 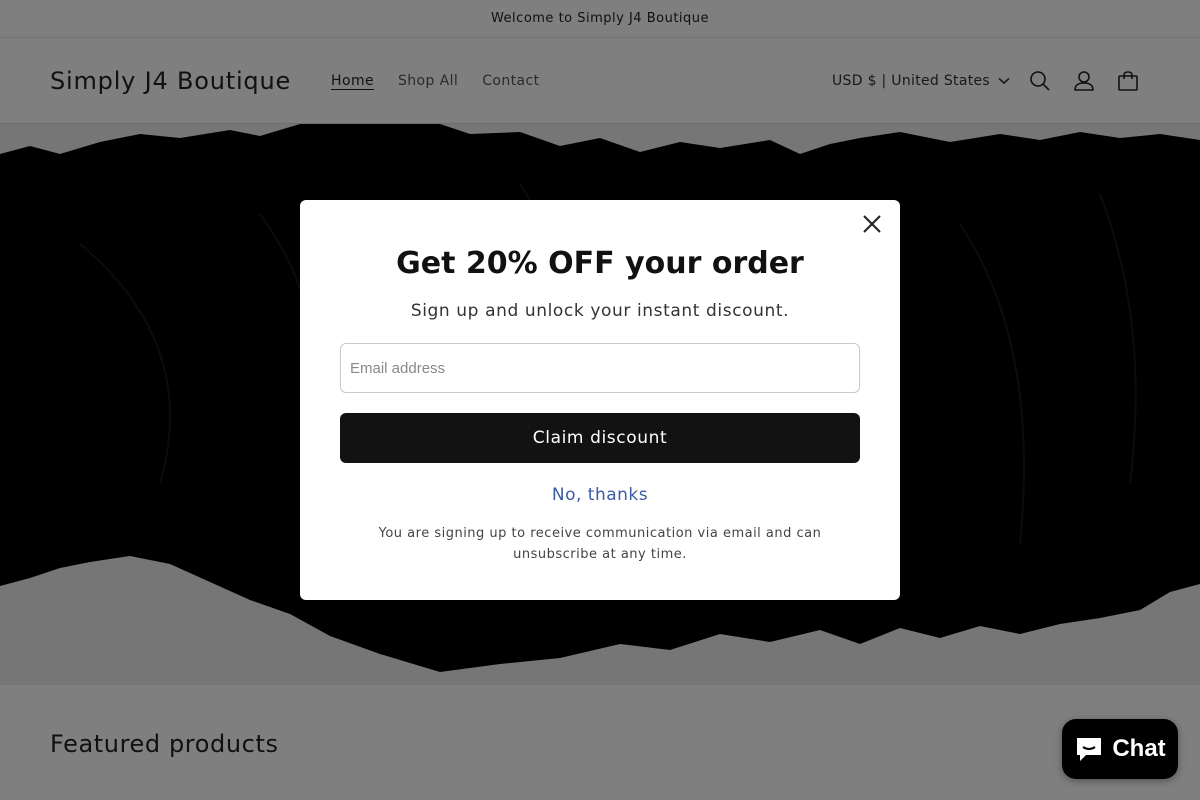 What do you see at coordinates (1089, 749) in the screenshot?
I see `chat-bubble-icon` at bounding box center [1089, 749].